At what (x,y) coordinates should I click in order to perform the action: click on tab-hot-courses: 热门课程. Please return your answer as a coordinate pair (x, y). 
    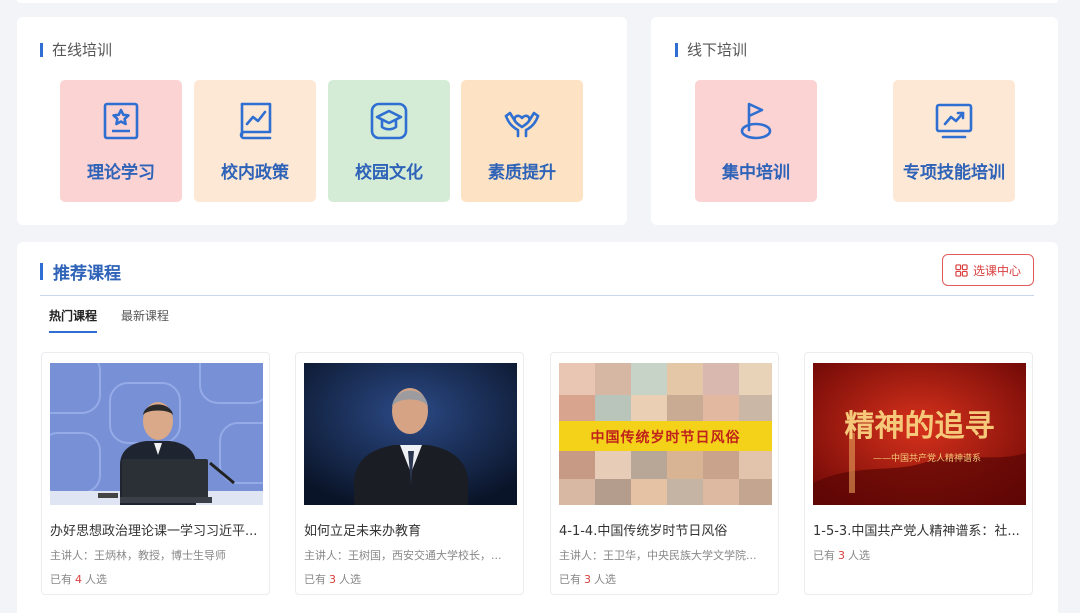
    Looking at the image, I should click on (73, 320).